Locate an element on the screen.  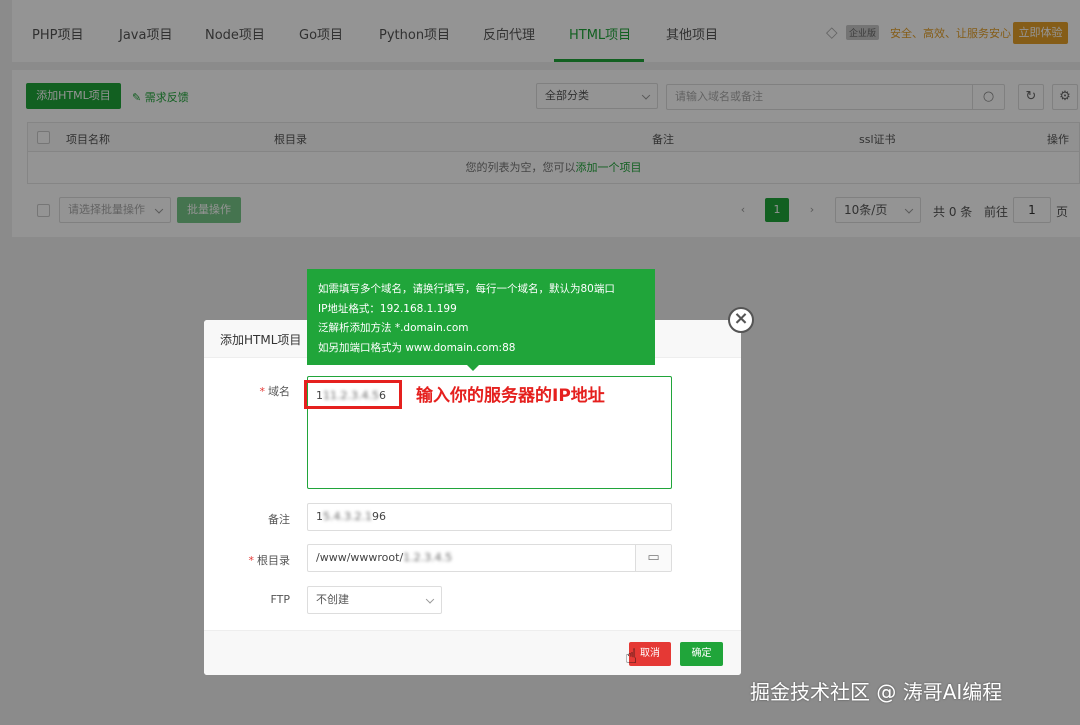
tooltip-line: 泛解析添加方法 *.domain.com is located at coordinates (393, 328).